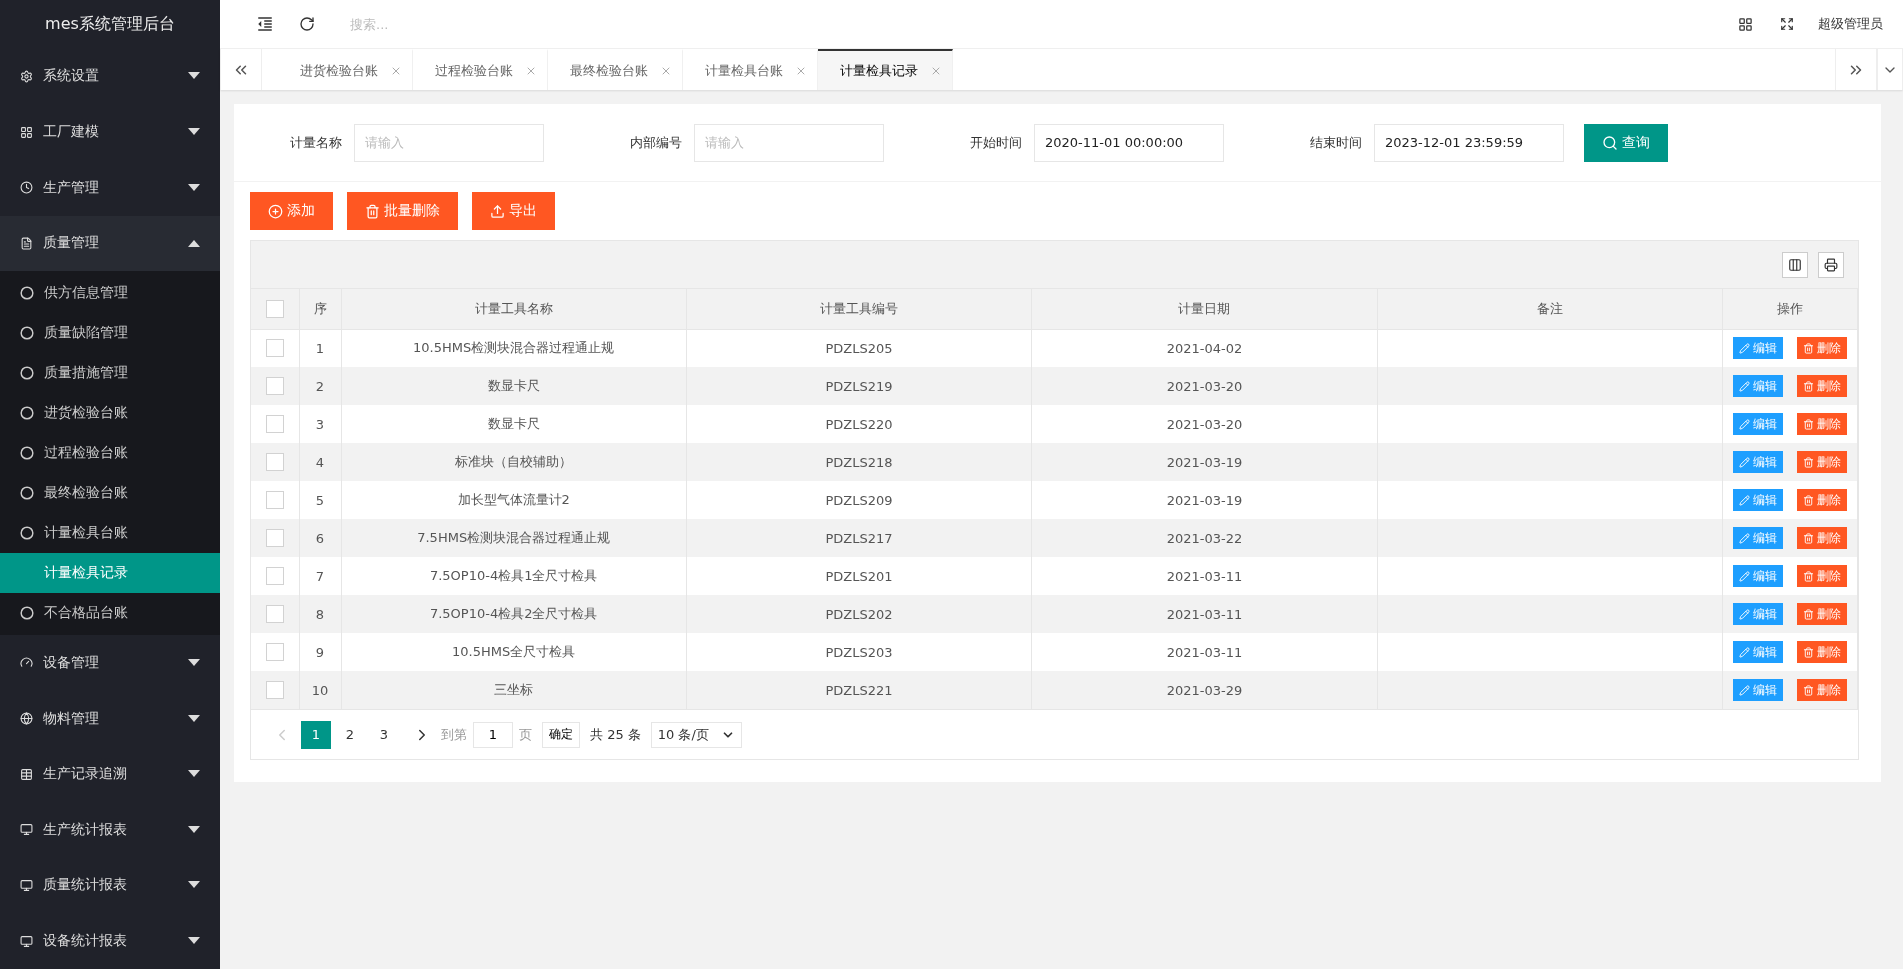 This screenshot has width=1903, height=969. I want to click on sidebar-menu-group: 设备管理, so click(110, 663).